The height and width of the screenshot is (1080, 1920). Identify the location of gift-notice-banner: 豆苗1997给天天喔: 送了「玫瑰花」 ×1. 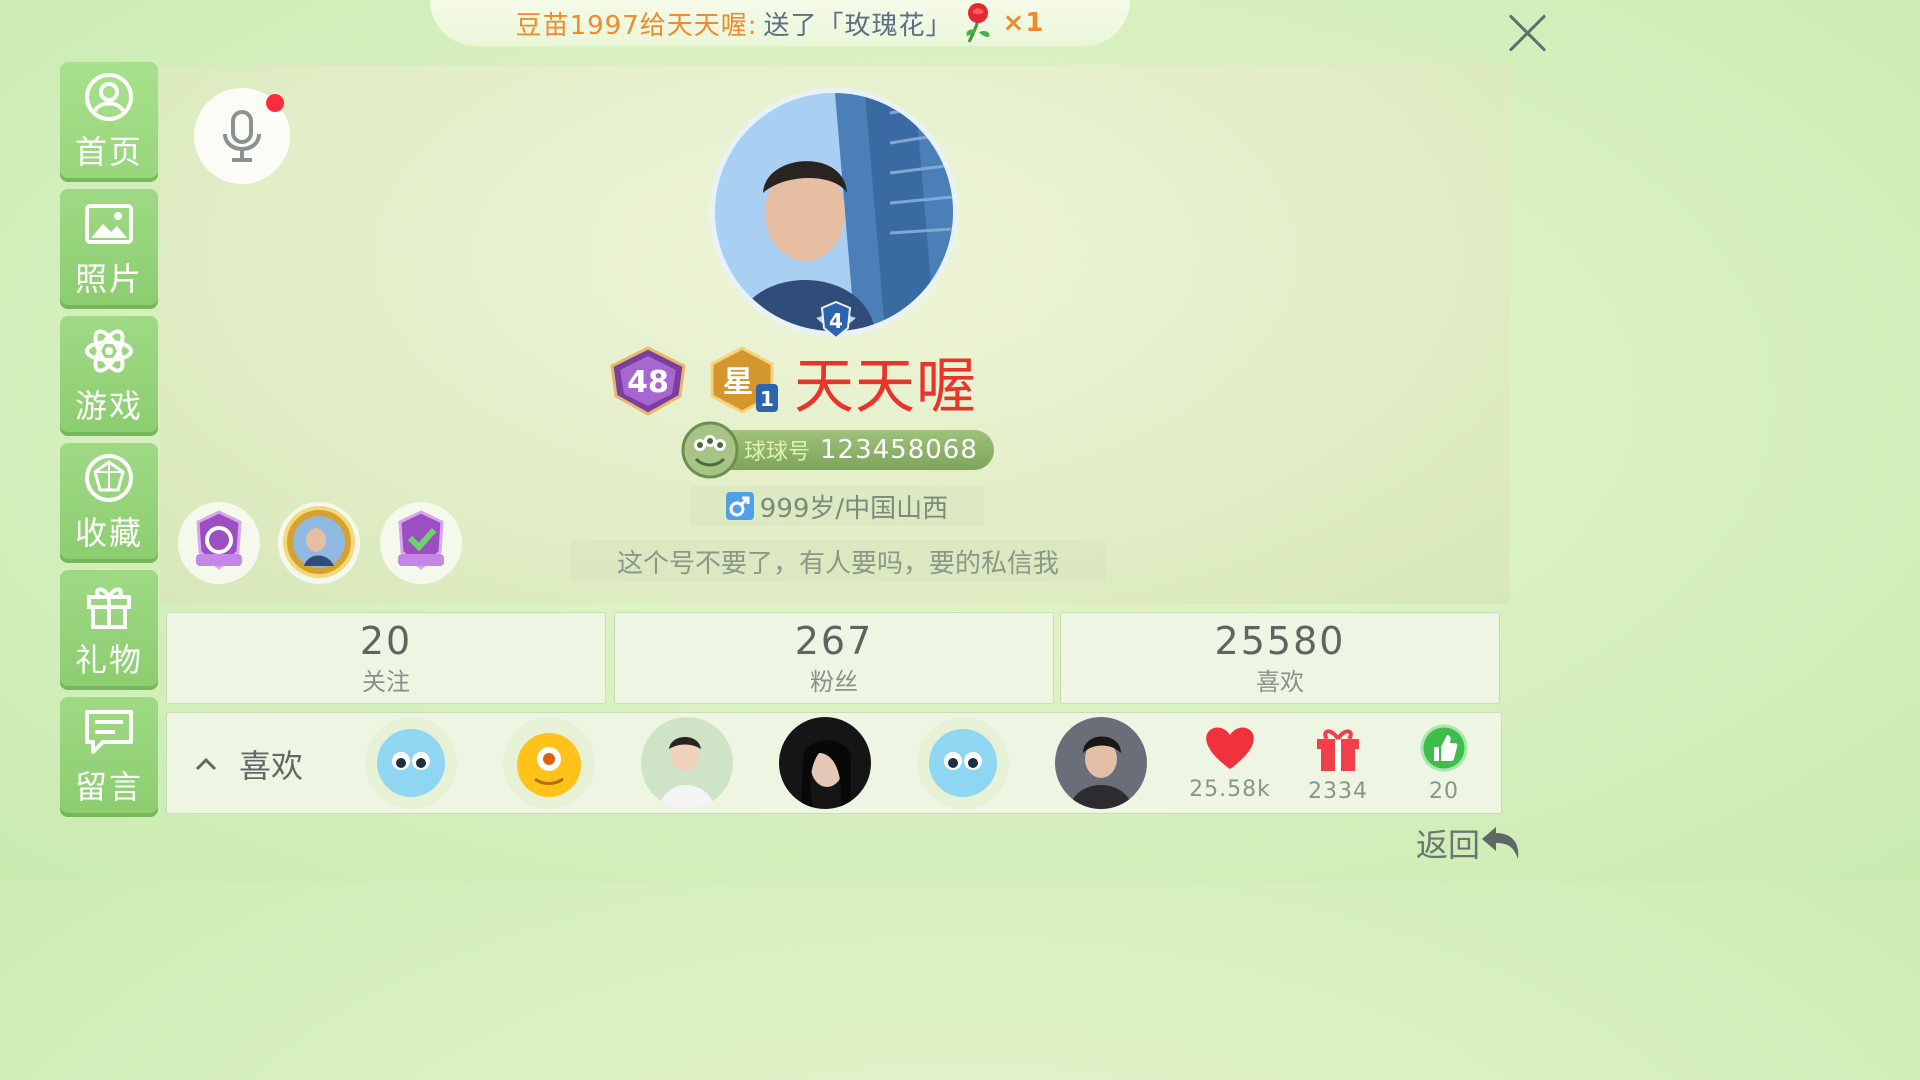
(780, 23).